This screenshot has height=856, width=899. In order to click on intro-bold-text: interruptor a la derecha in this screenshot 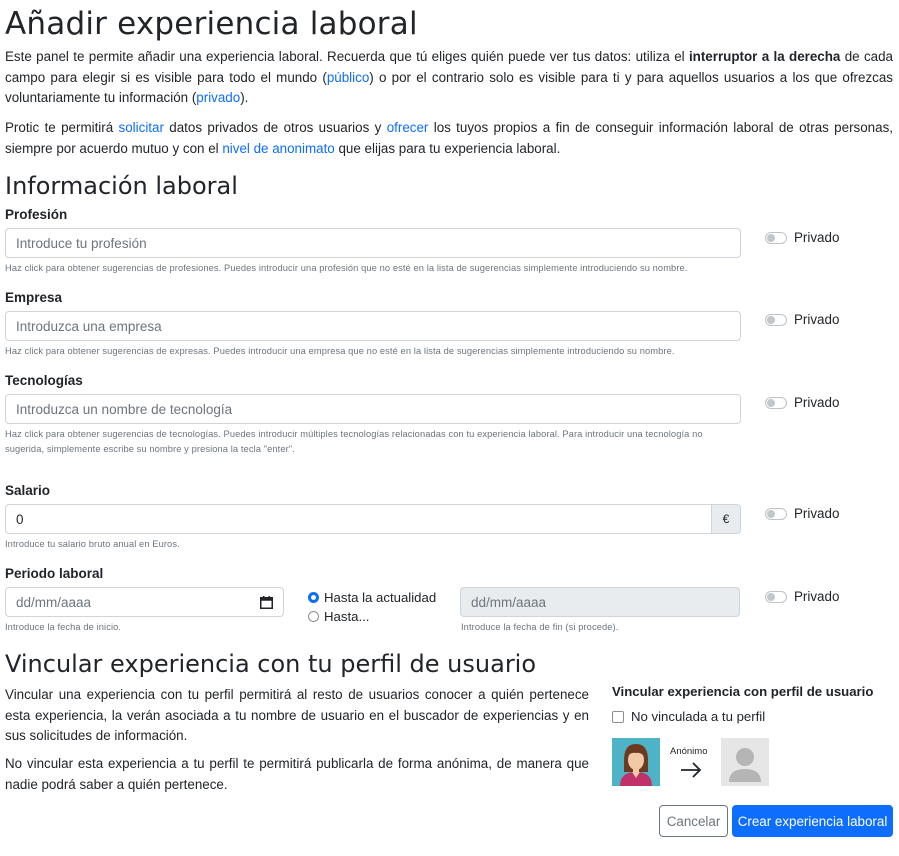, I will do `click(764, 56)`.